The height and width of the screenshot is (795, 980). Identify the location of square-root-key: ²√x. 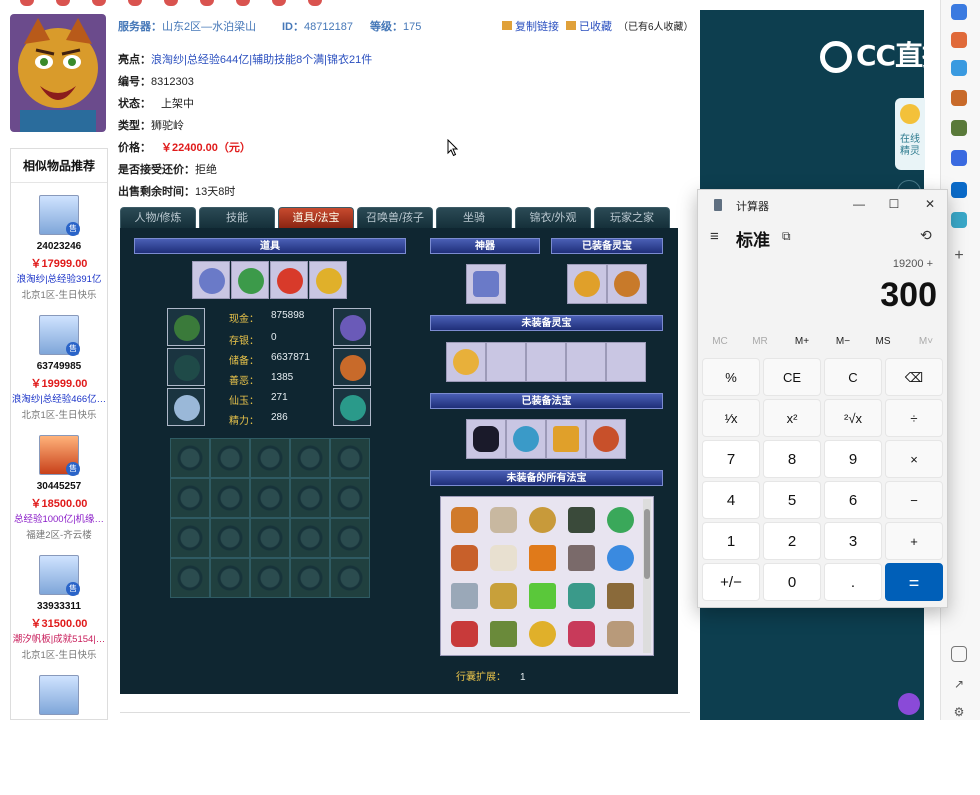
(853, 418).